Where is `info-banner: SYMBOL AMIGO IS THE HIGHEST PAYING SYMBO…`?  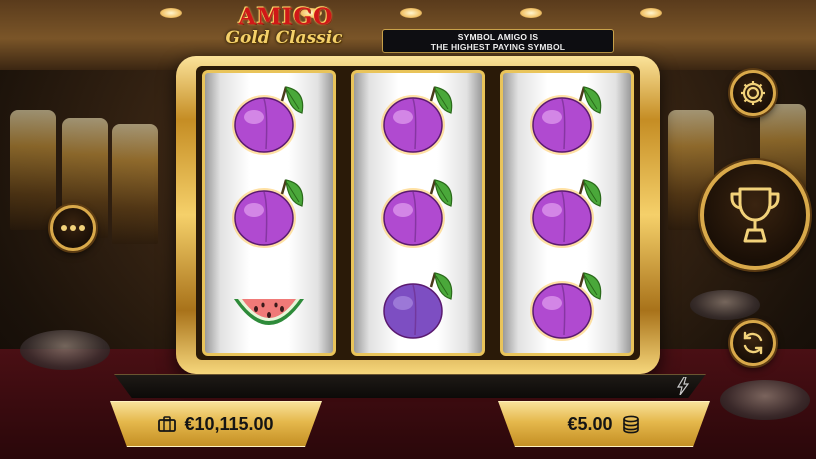
info-banner: SYMBOL AMIGO IS THE HIGHEST PAYING SYMBO… is located at coordinates (498, 41).